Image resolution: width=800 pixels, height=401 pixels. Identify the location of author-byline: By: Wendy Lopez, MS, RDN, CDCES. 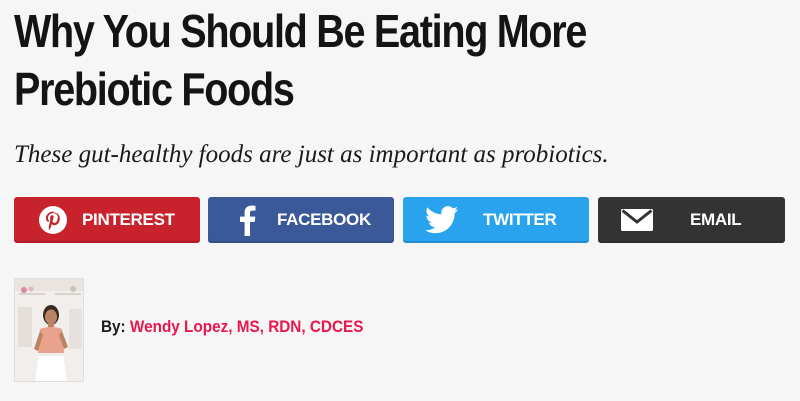
(232, 327).